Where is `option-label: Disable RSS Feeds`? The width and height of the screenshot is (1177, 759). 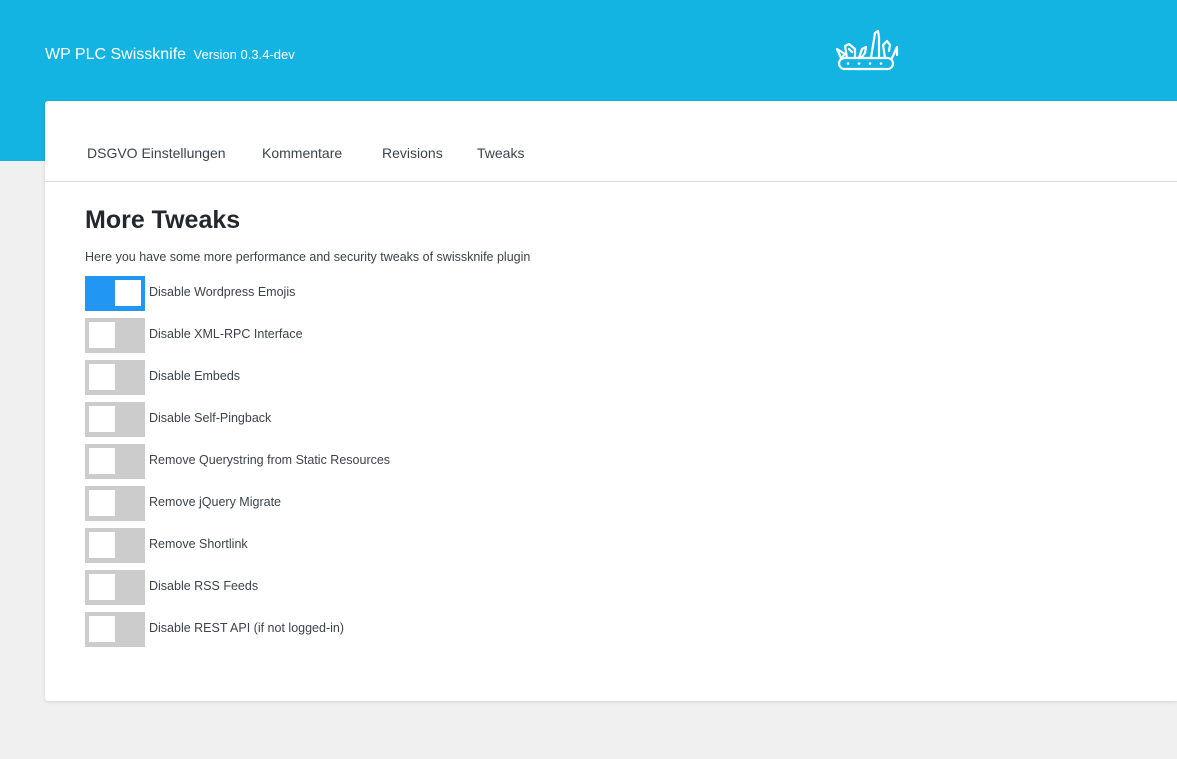
option-label: Disable RSS Feeds is located at coordinates (204, 586).